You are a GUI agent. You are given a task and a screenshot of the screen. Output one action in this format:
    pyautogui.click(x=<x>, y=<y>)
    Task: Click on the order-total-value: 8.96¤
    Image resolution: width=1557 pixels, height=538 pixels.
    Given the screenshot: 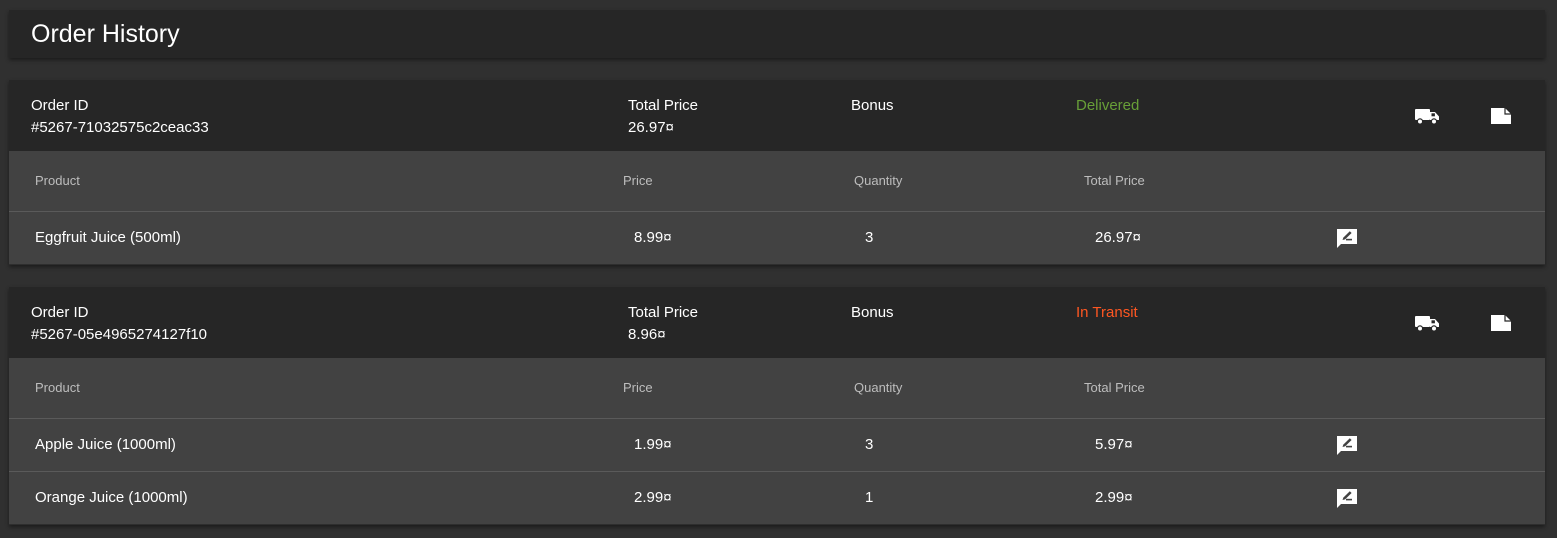 What is the action you would take?
    pyautogui.click(x=647, y=334)
    